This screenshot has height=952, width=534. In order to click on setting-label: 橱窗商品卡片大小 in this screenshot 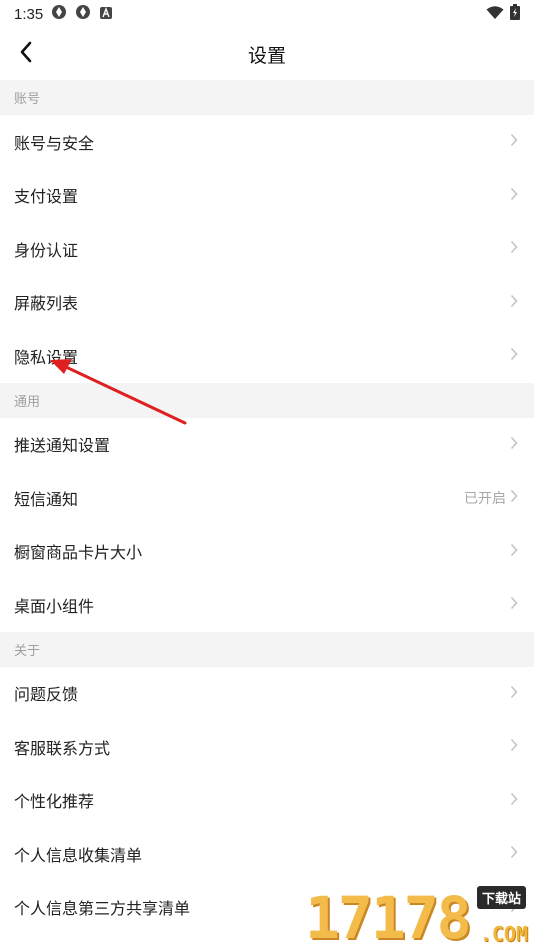, I will do `click(78, 553)`.